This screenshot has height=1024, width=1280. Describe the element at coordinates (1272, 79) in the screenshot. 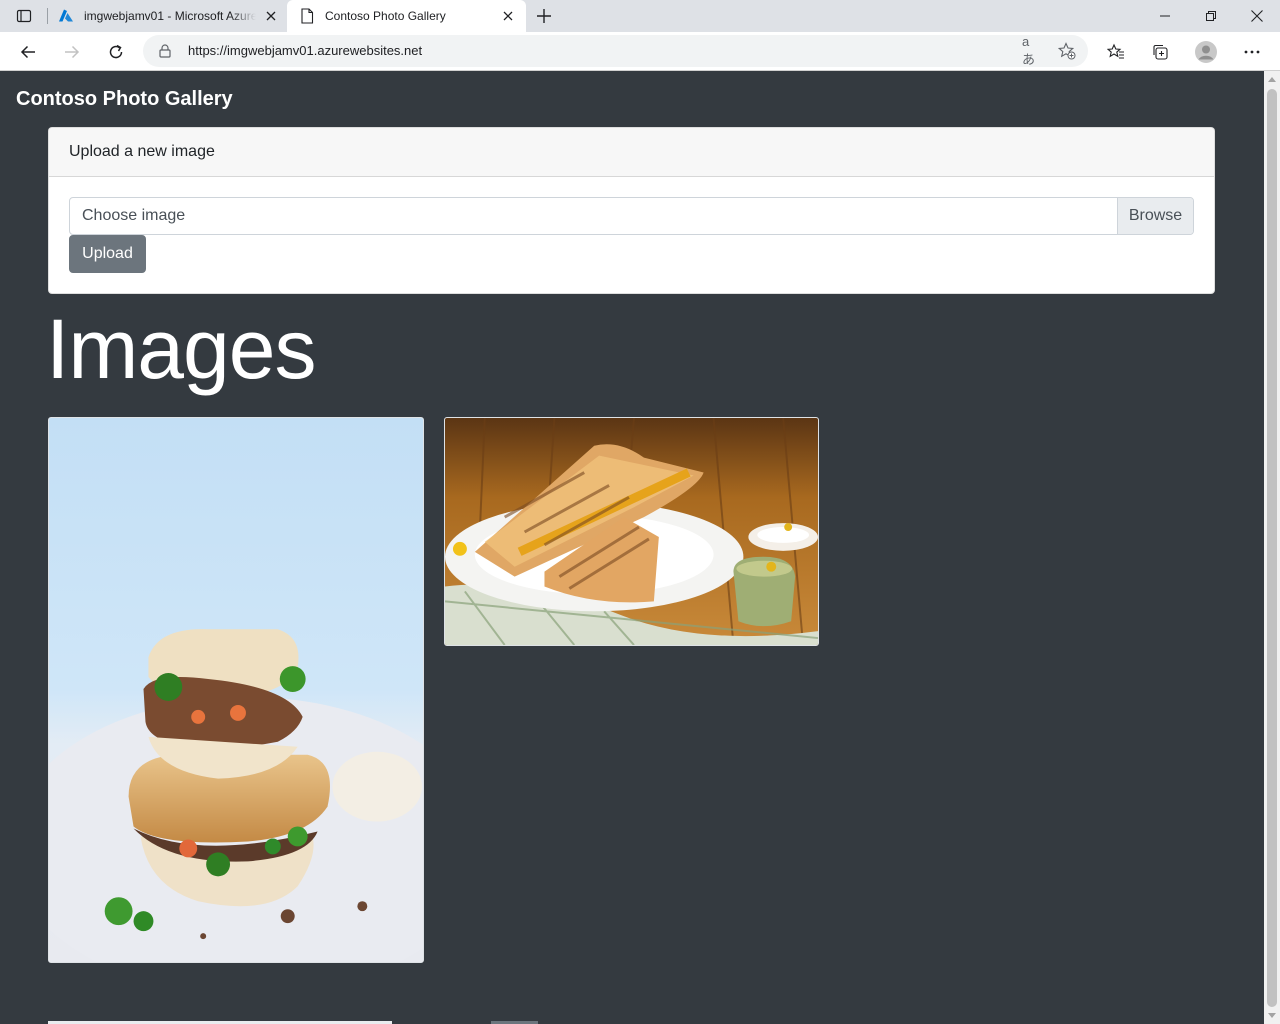

I see `scroll-up-icon` at that location.